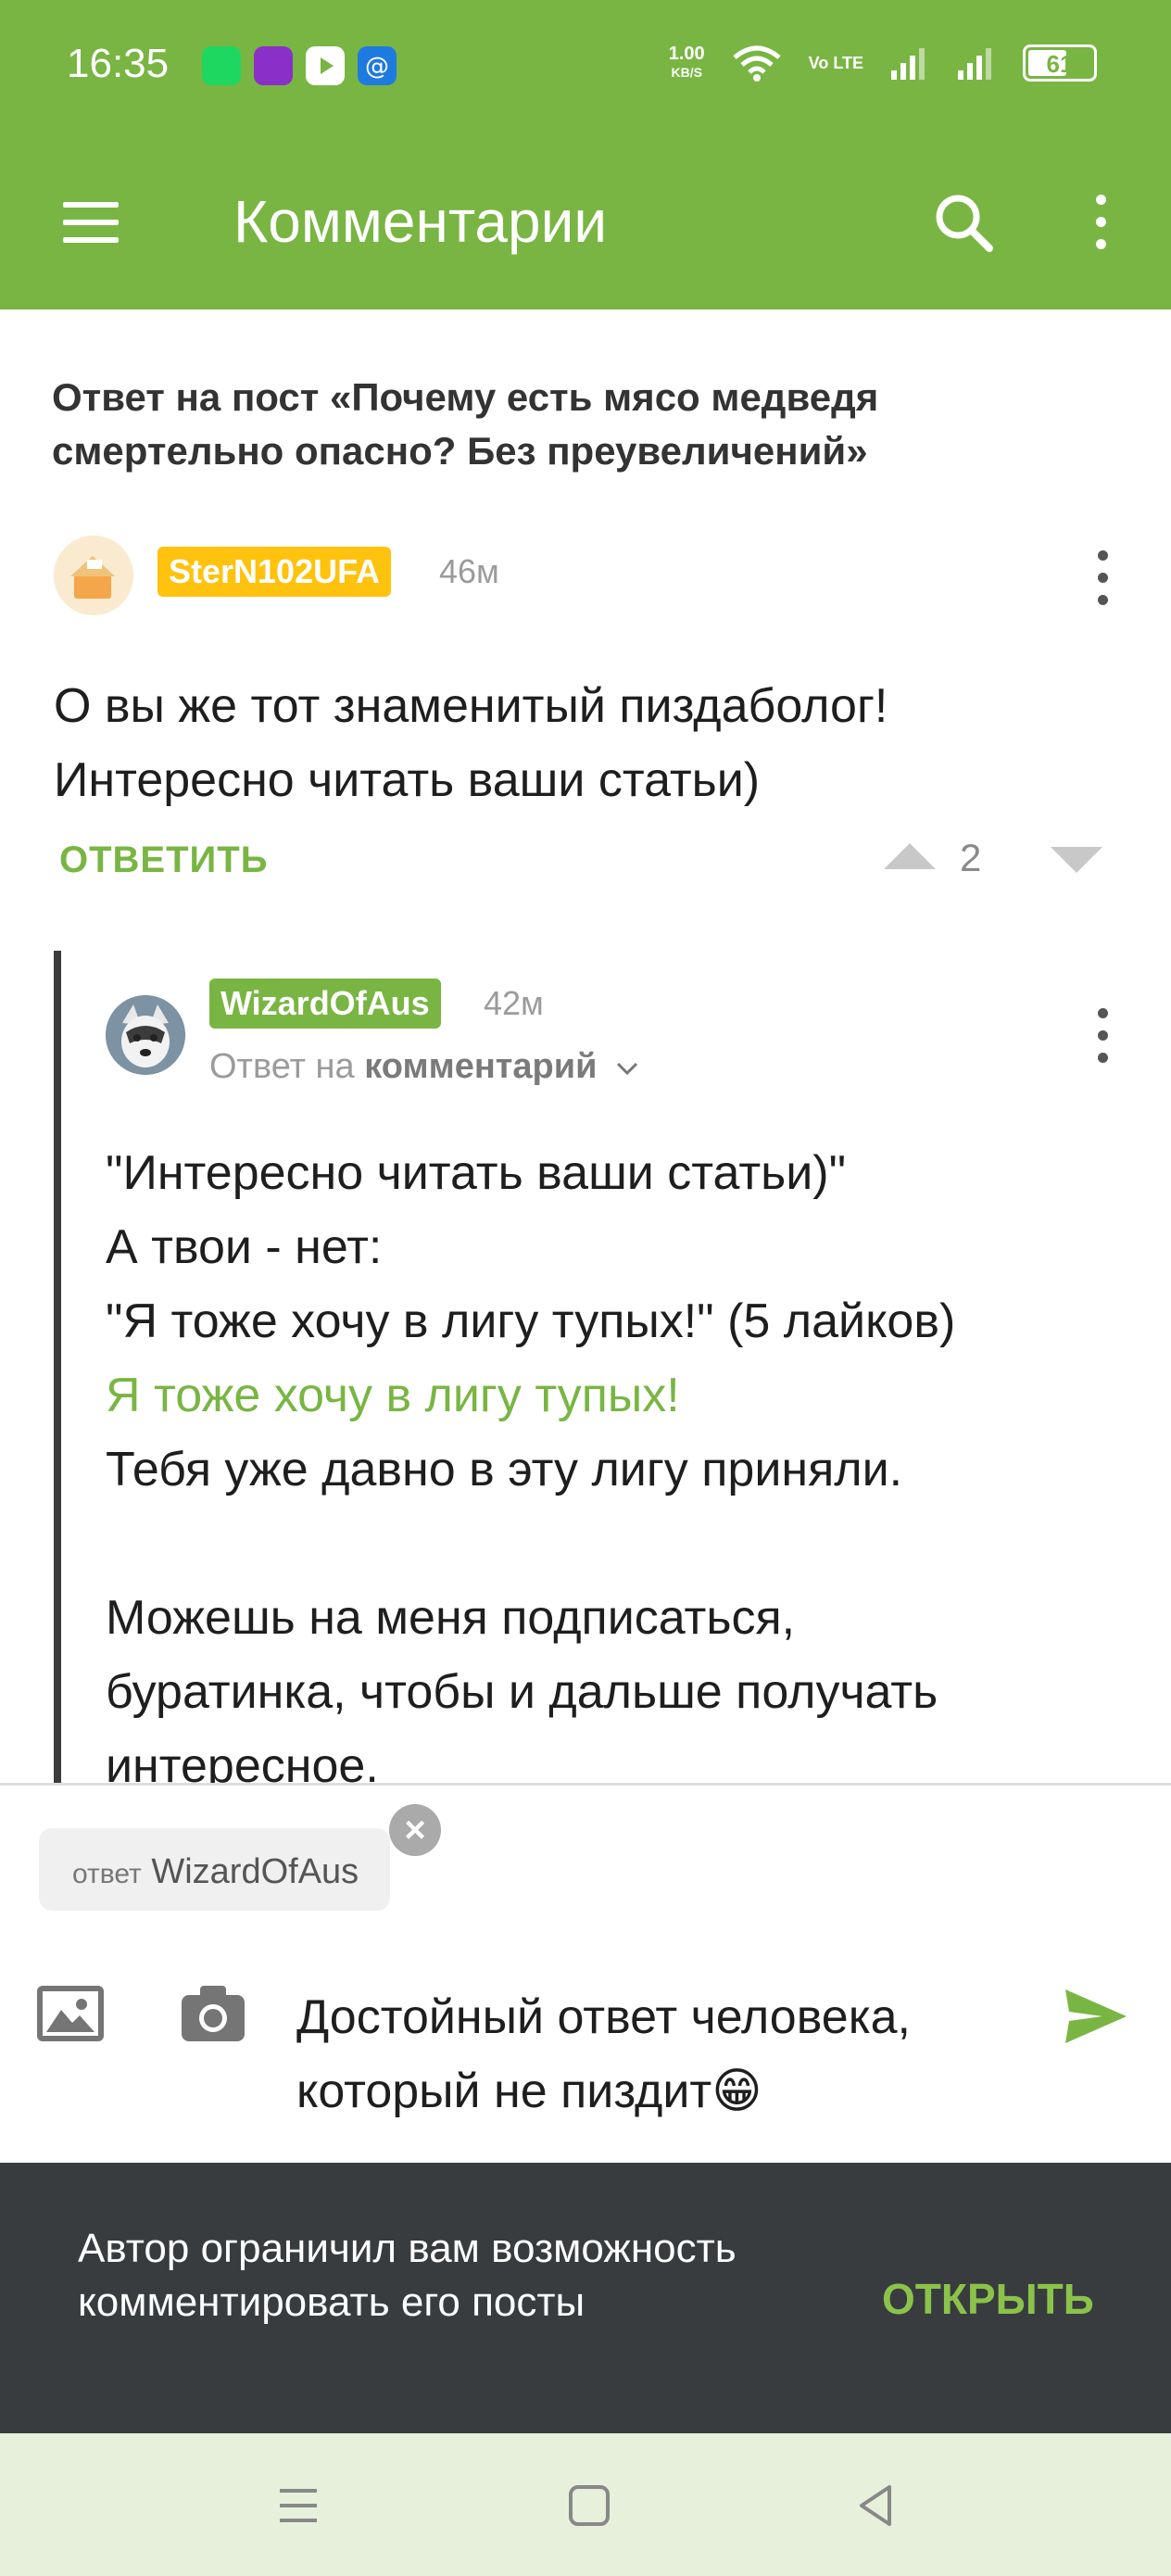  What do you see at coordinates (883, 63) in the screenshot?
I see `status-indicators: 1.00 KB/S Vo LTE 61` at bounding box center [883, 63].